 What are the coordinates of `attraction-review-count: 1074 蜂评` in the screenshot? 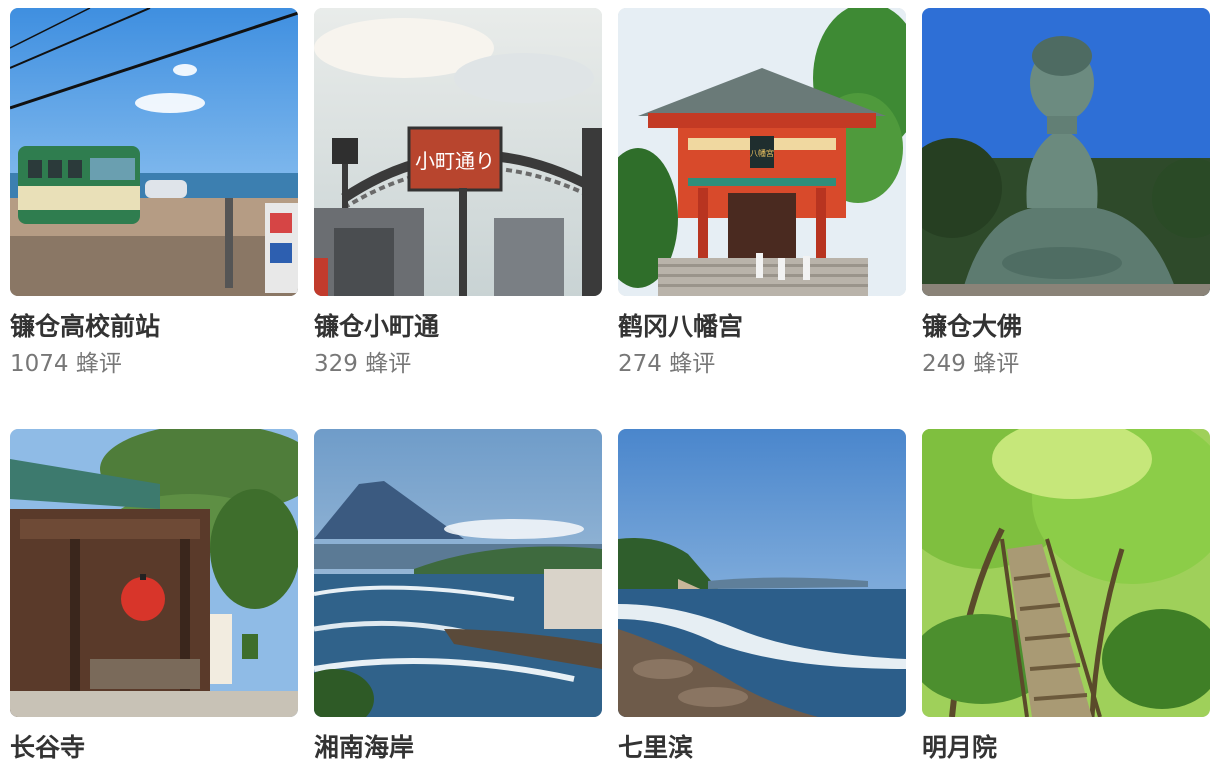 It's located at (66, 364).